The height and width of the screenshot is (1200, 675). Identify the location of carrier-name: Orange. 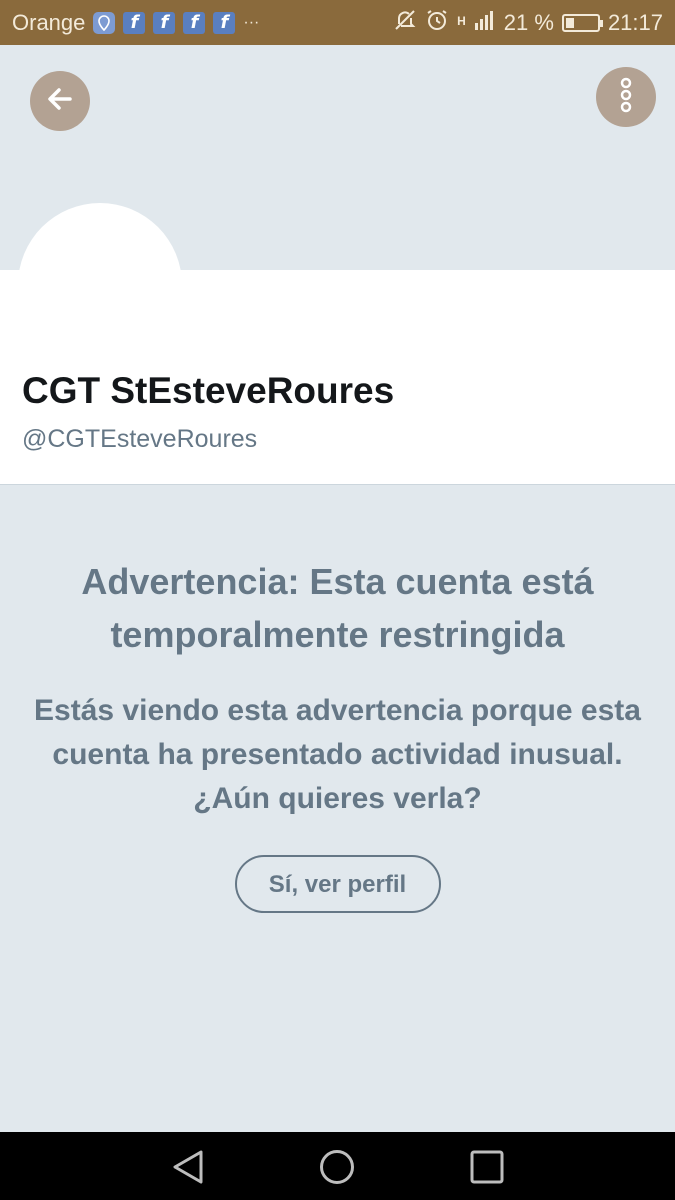
(49, 22).